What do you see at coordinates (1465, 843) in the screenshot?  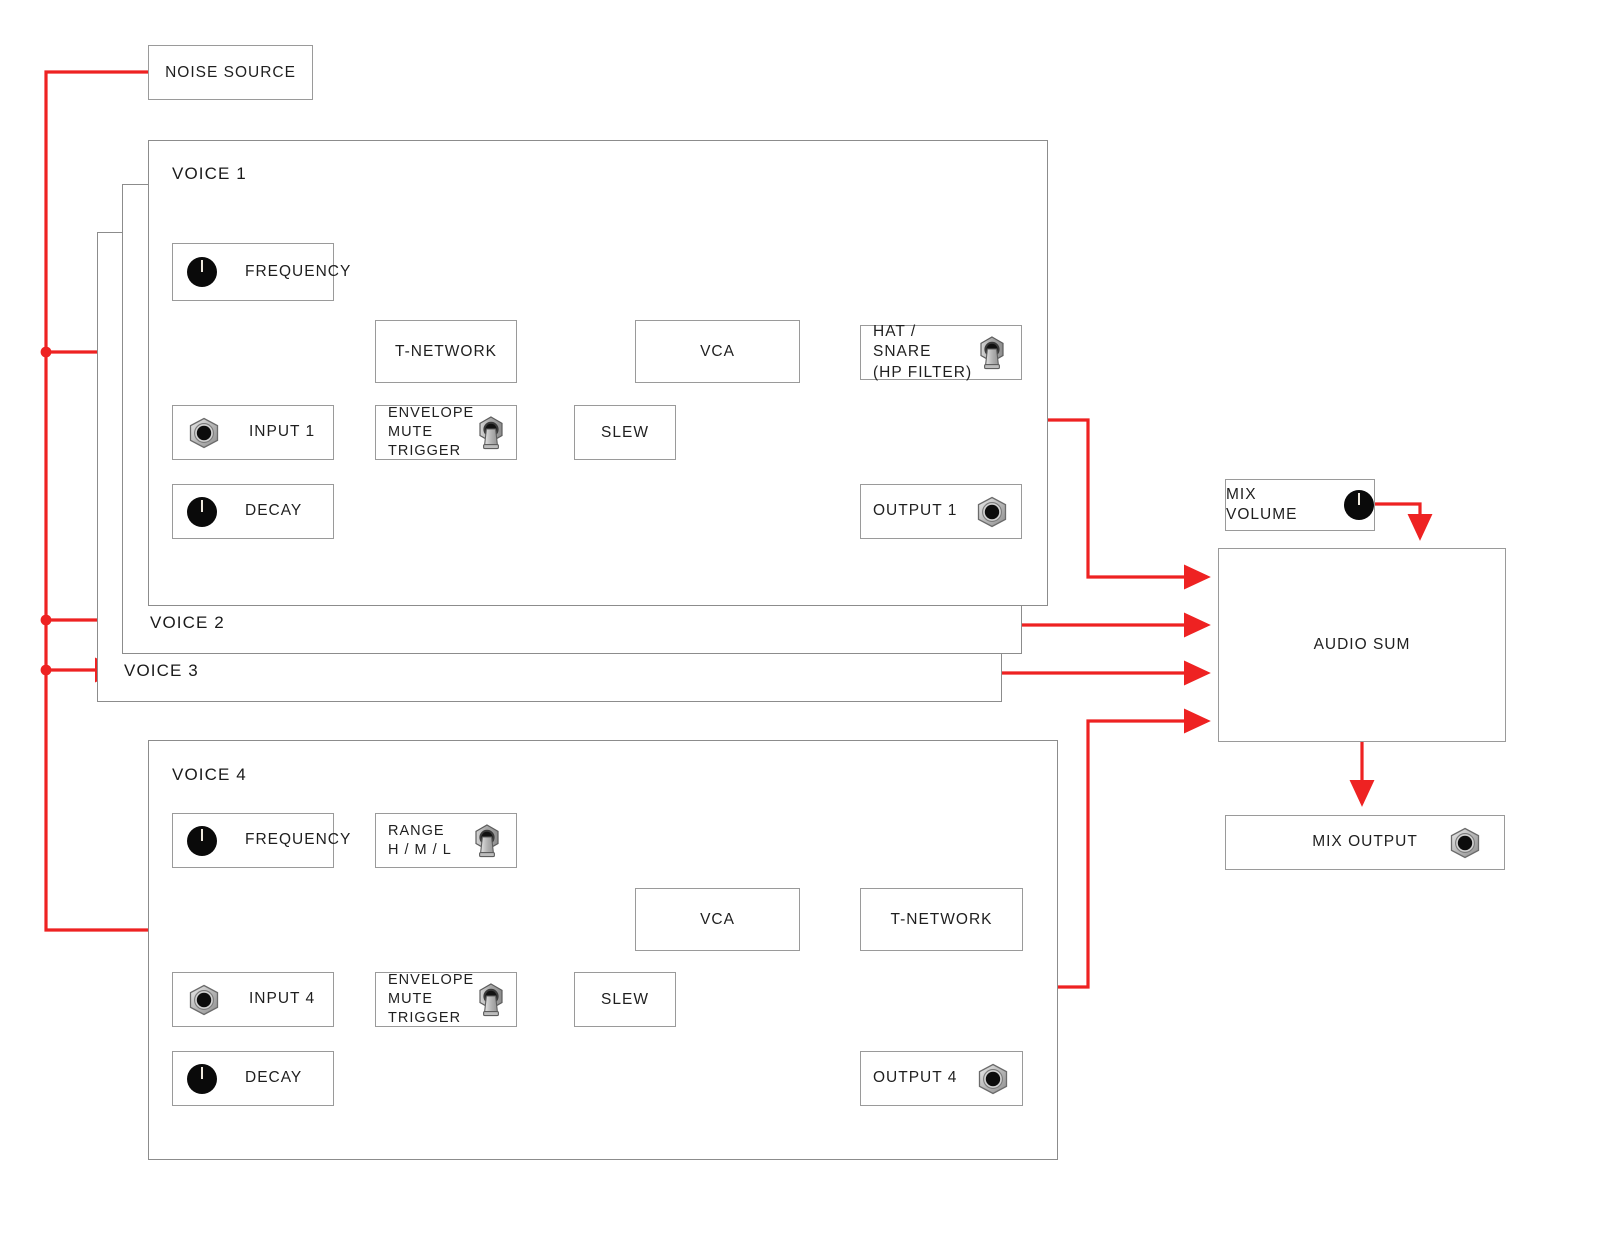 I see `jack-socket-icon` at bounding box center [1465, 843].